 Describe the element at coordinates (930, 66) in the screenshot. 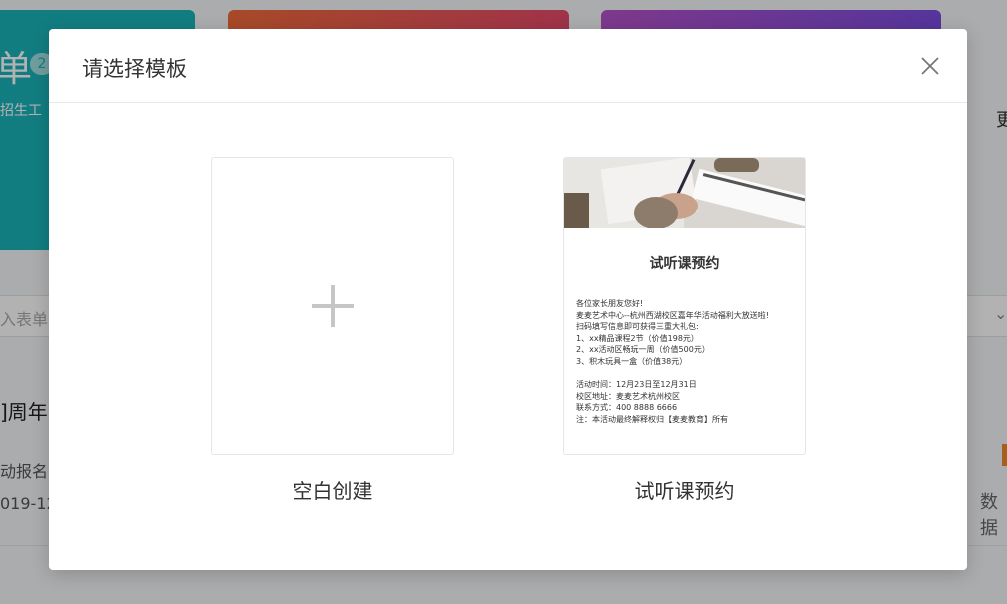

I see `close-icon` at that location.